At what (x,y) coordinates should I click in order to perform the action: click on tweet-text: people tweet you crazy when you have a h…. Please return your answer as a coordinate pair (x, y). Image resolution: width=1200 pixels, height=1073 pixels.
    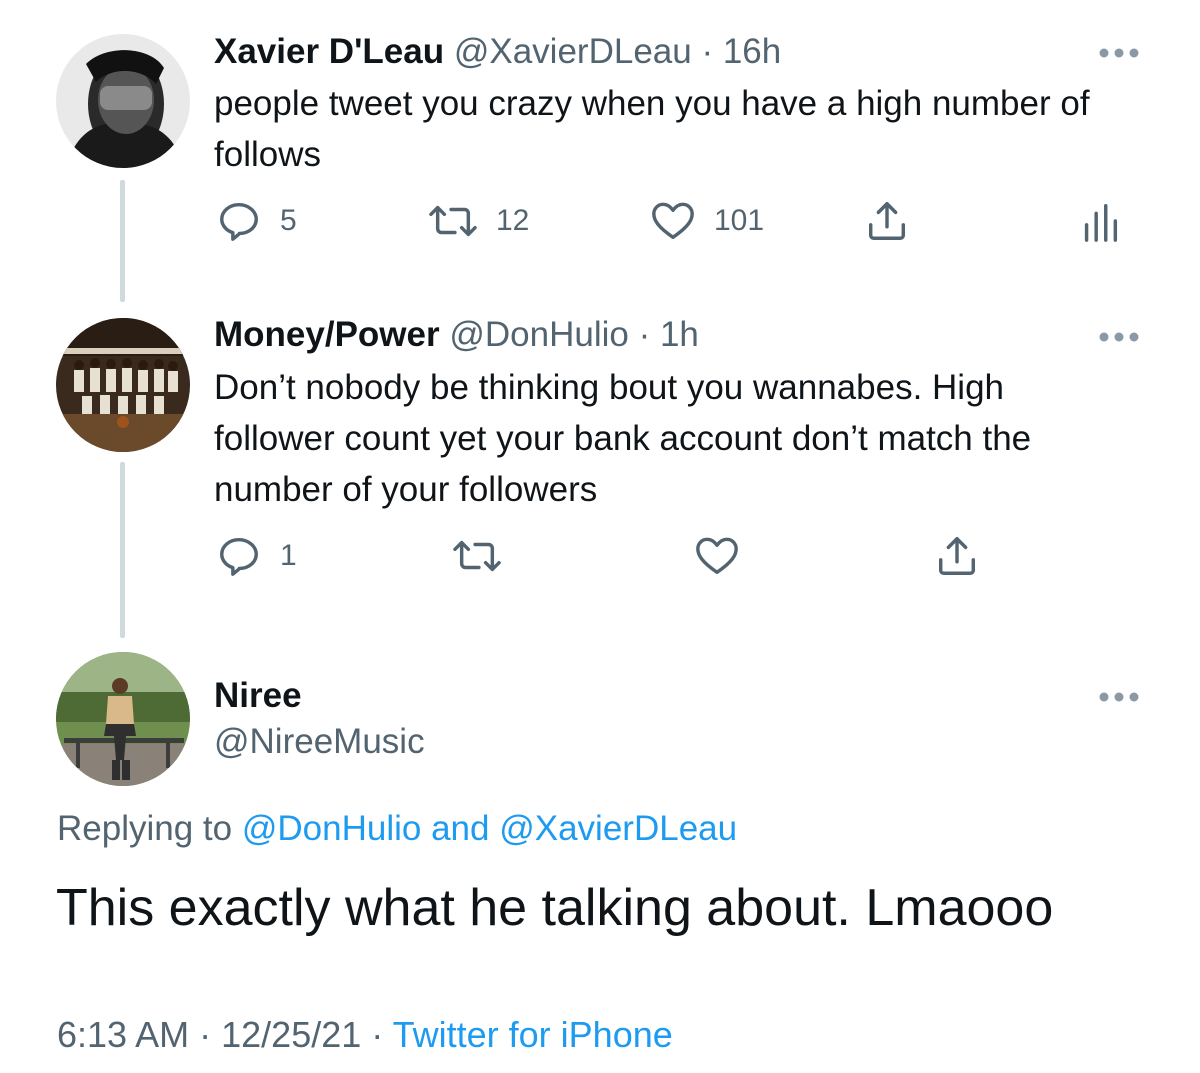
    Looking at the image, I should click on (652, 129).